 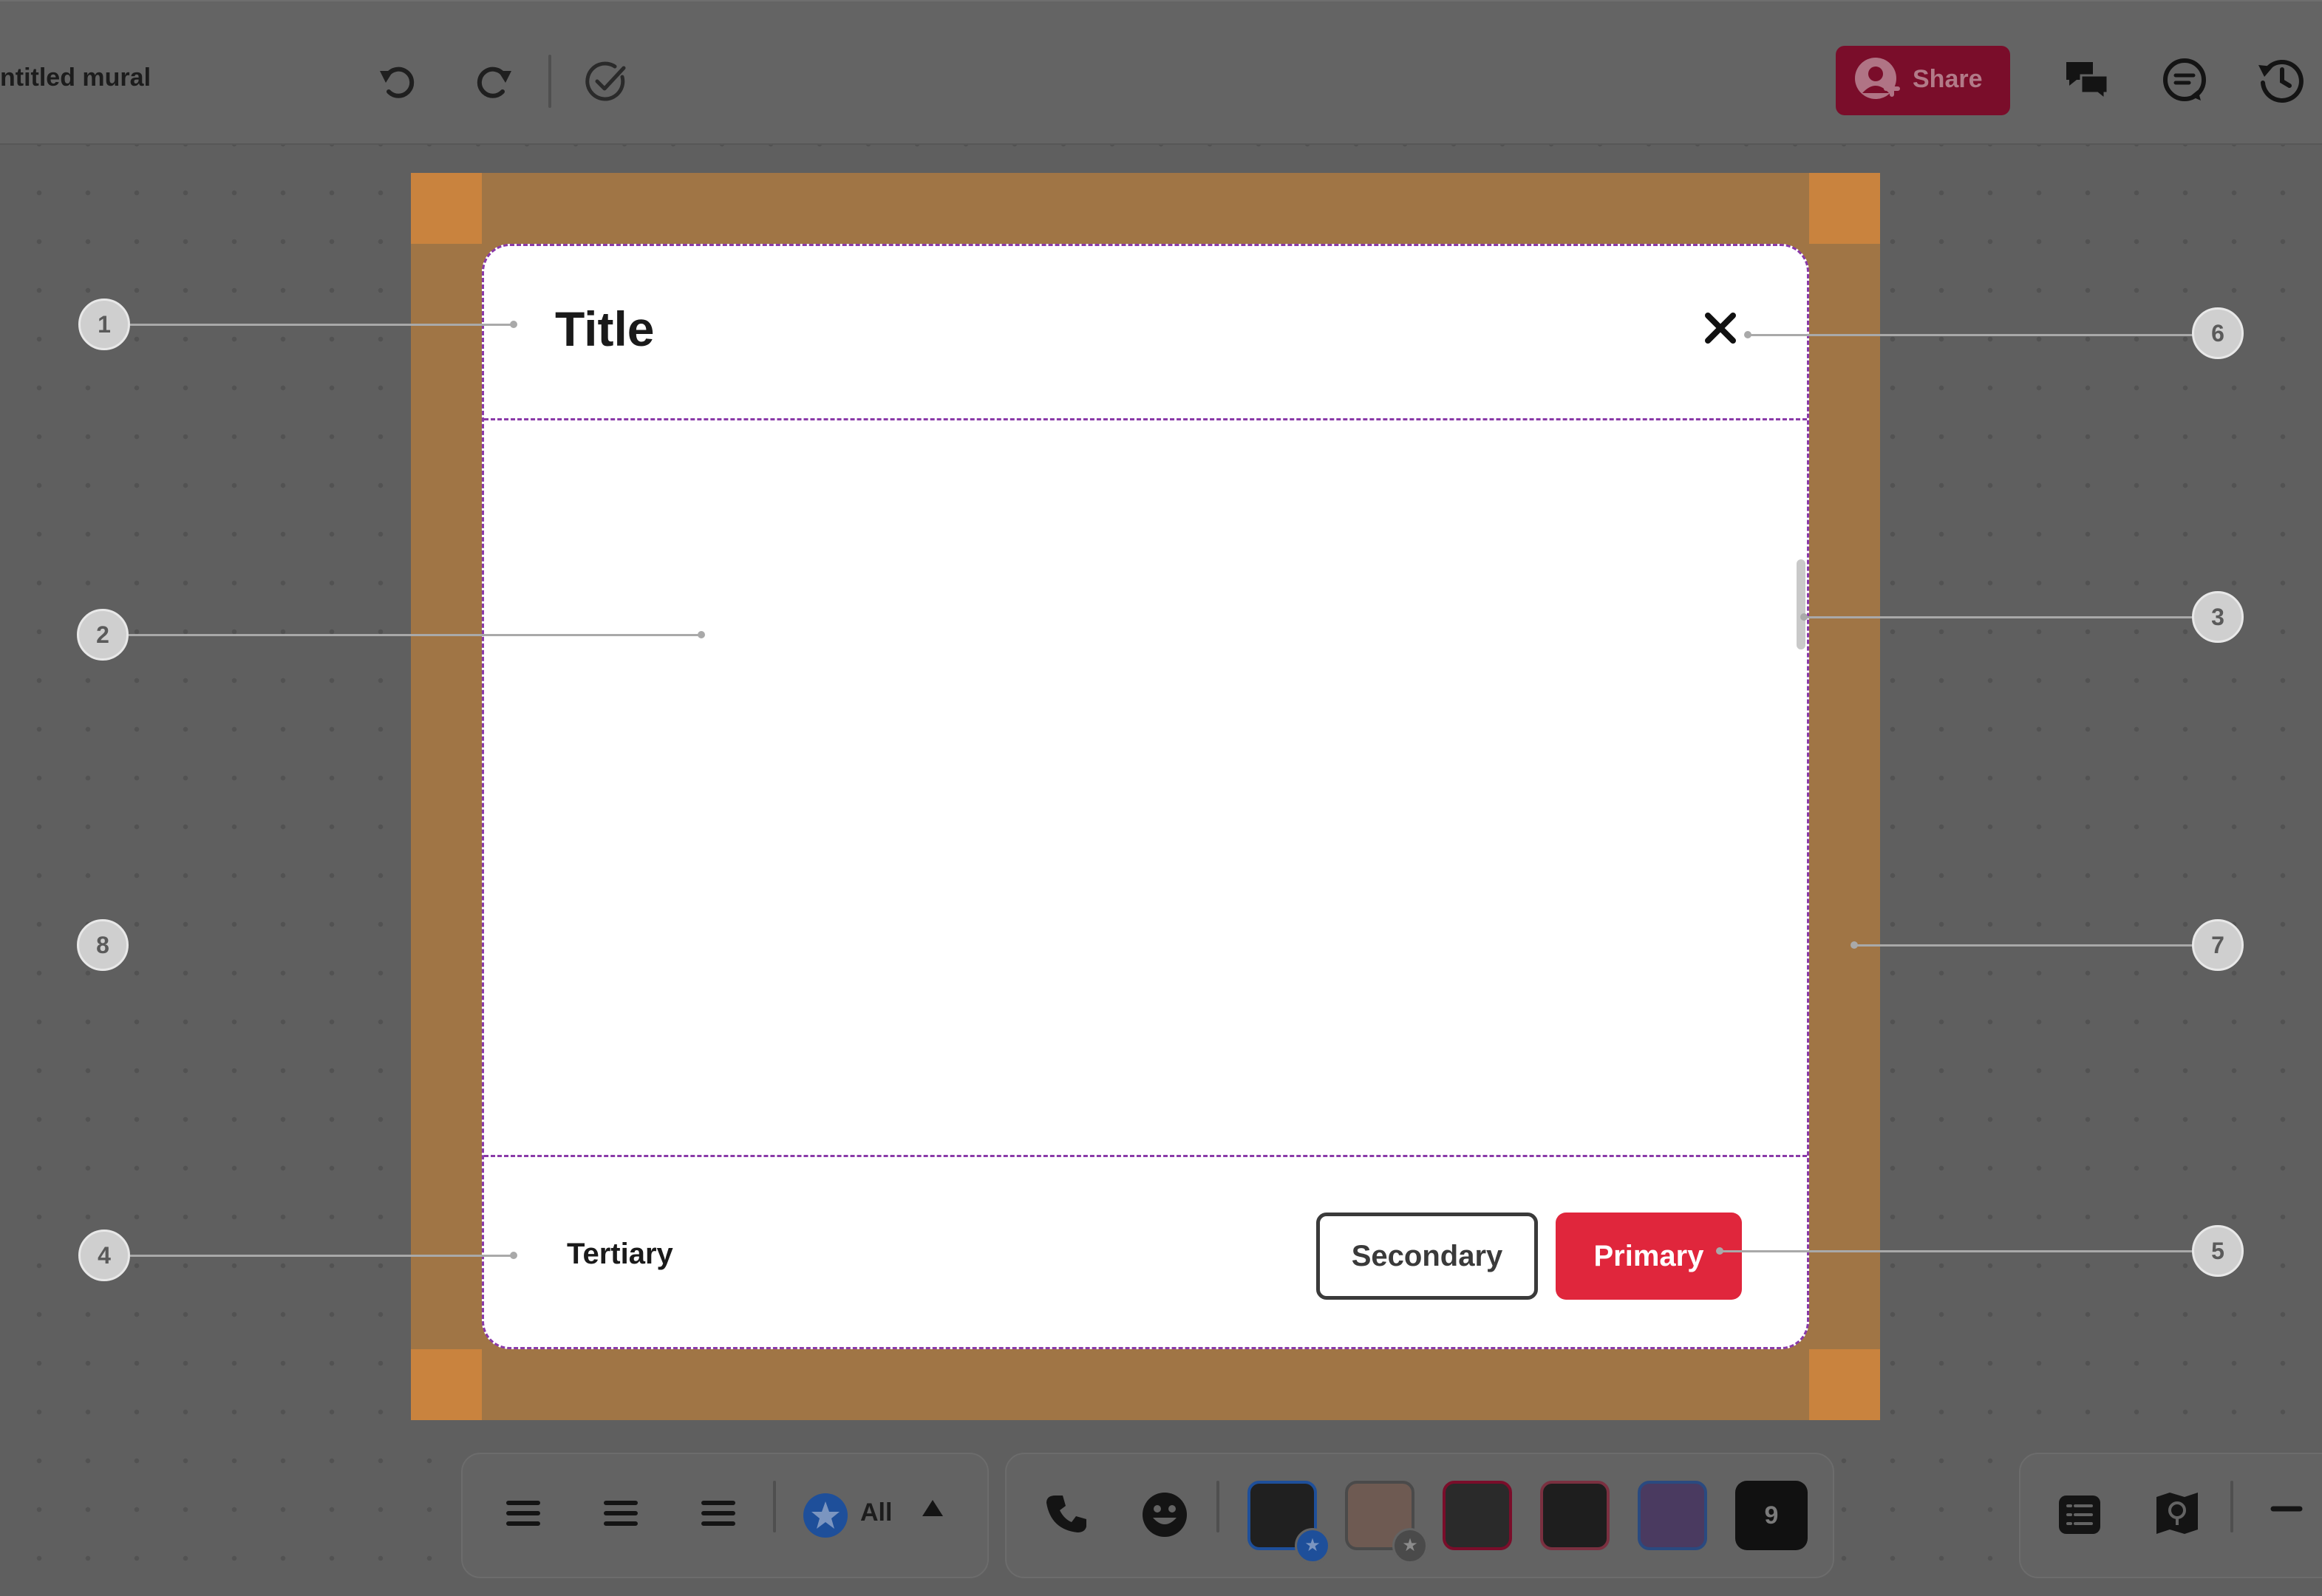 What do you see at coordinates (1164, 1514) in the screenshot?
I see `smiley-icon` at bounding box center [1164, 1514].